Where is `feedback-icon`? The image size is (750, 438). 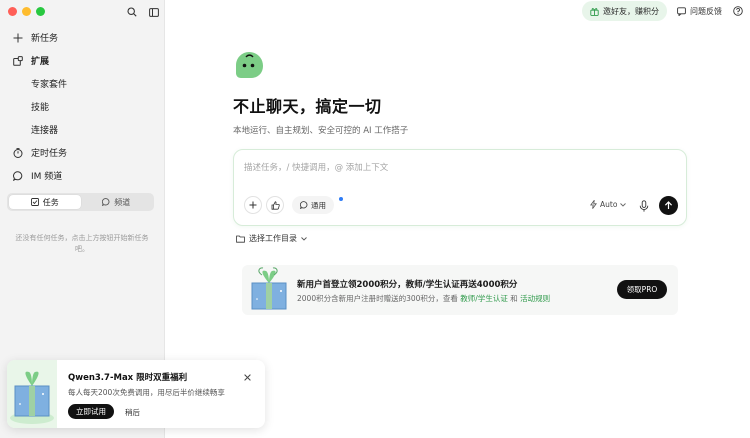
feedback-icon is located at coordinates (681, 11).